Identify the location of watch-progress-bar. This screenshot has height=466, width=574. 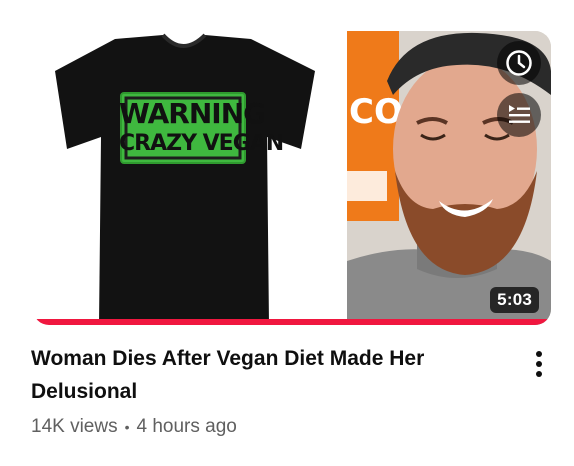
(292, 322).